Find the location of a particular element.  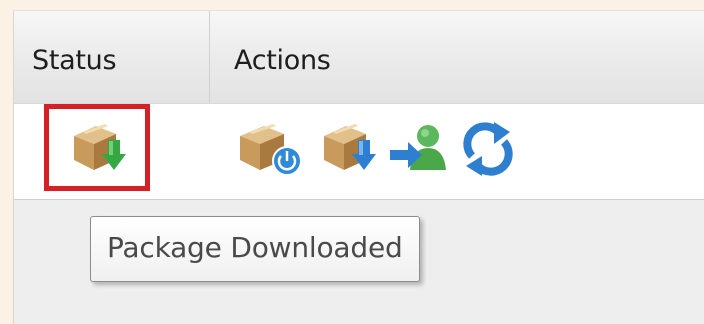

column-header-actions: Actions is located at coordinates (282, 61).